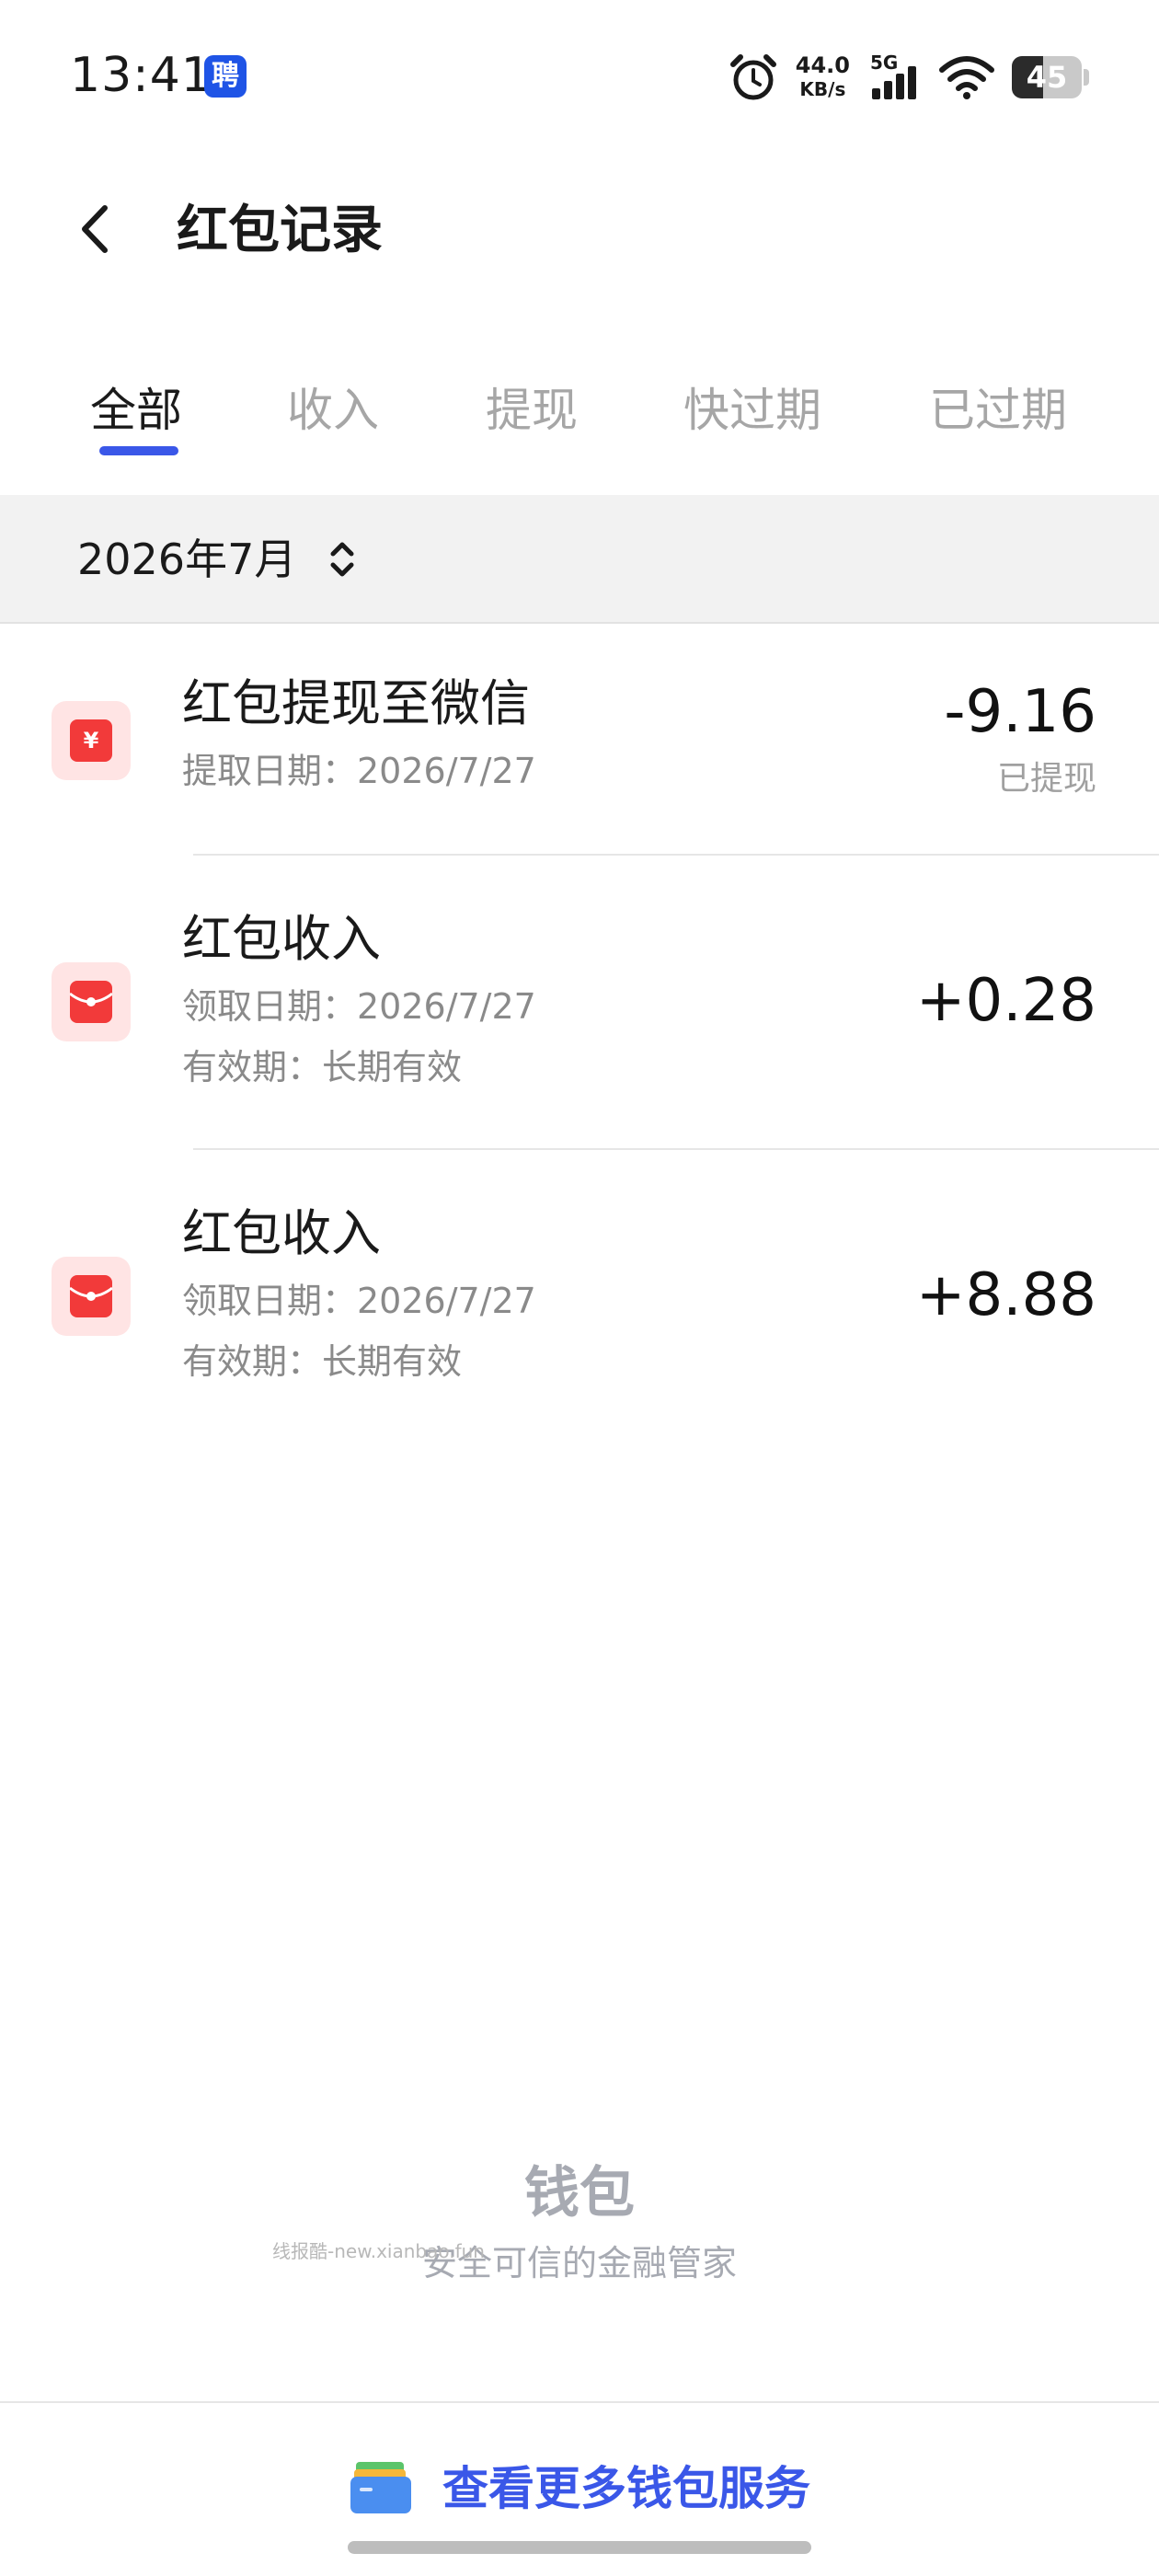  What do you see at coordinates (579, 1296) in the screenshot?
I see `record-item: 红包收入 领取日期：2026/7/27 有效期：长期有效 +8.88` at bounding box center [579, 1296].